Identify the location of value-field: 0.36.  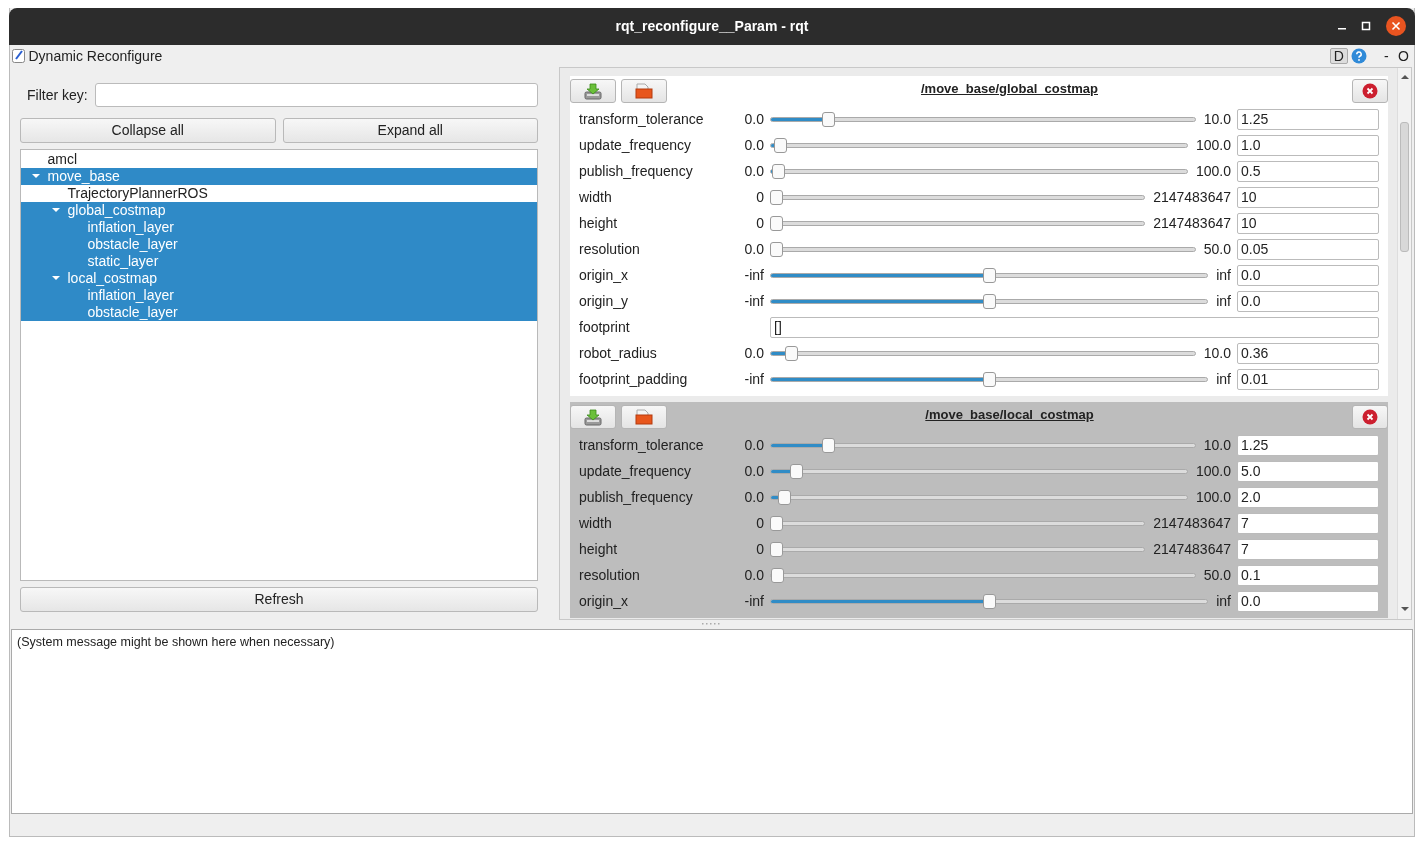
(1308, 353).